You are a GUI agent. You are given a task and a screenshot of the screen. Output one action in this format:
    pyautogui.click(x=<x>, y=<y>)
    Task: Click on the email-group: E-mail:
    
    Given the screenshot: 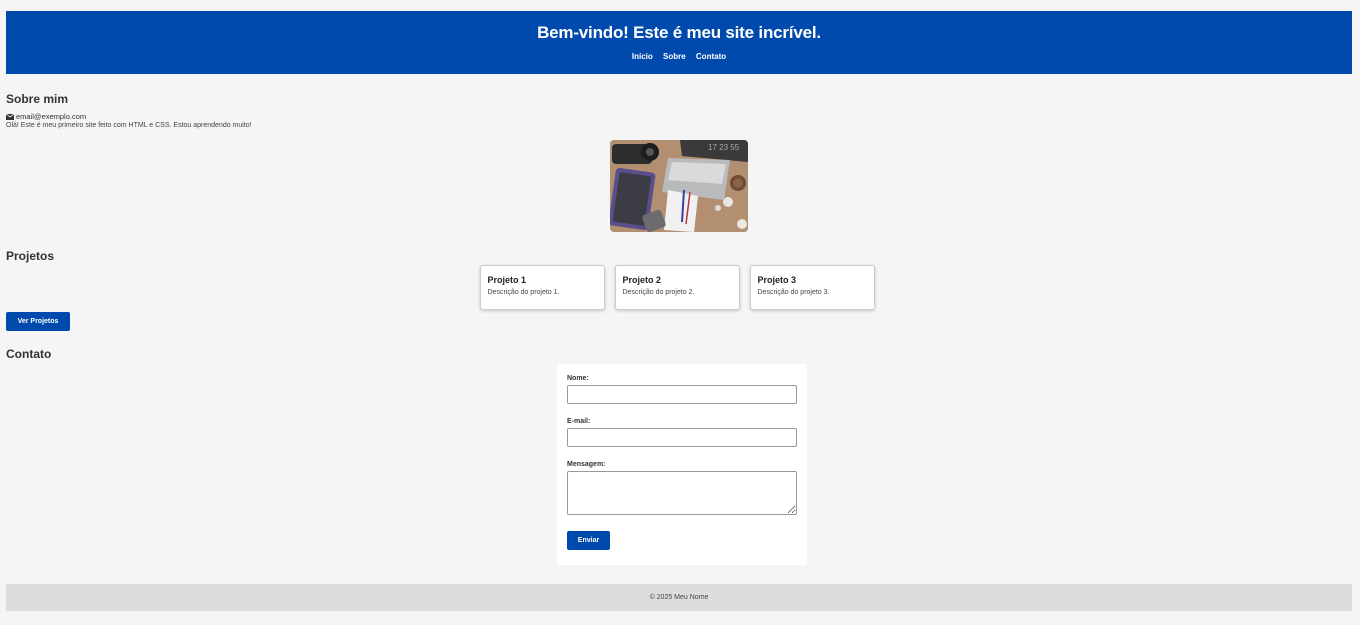 What is the action you would take?
    pyautogui.click(x=682, y=432)
    